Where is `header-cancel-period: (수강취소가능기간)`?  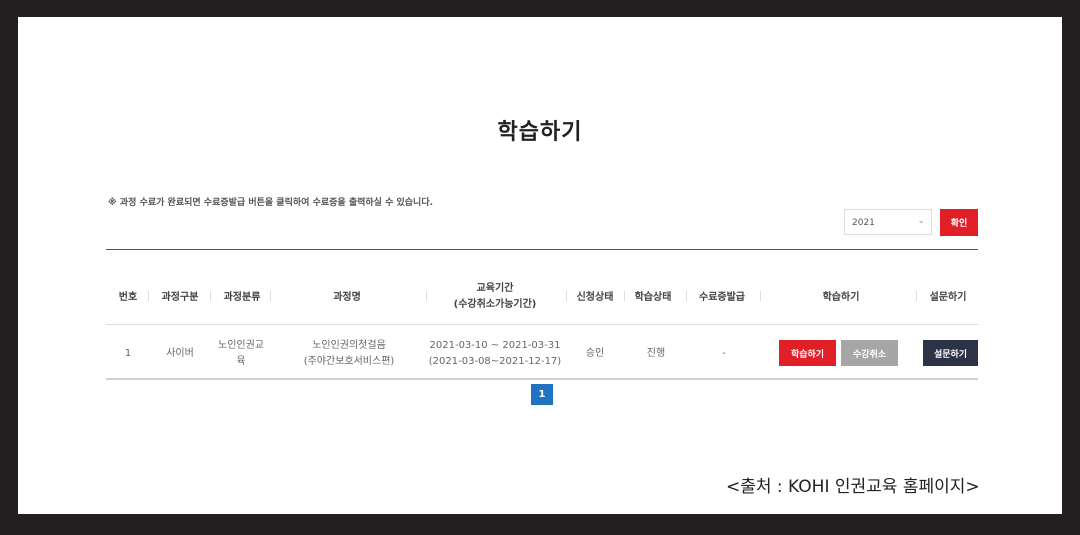 header-cancel-period: (수강취소가능기간) is located at coordinates (495, 304).